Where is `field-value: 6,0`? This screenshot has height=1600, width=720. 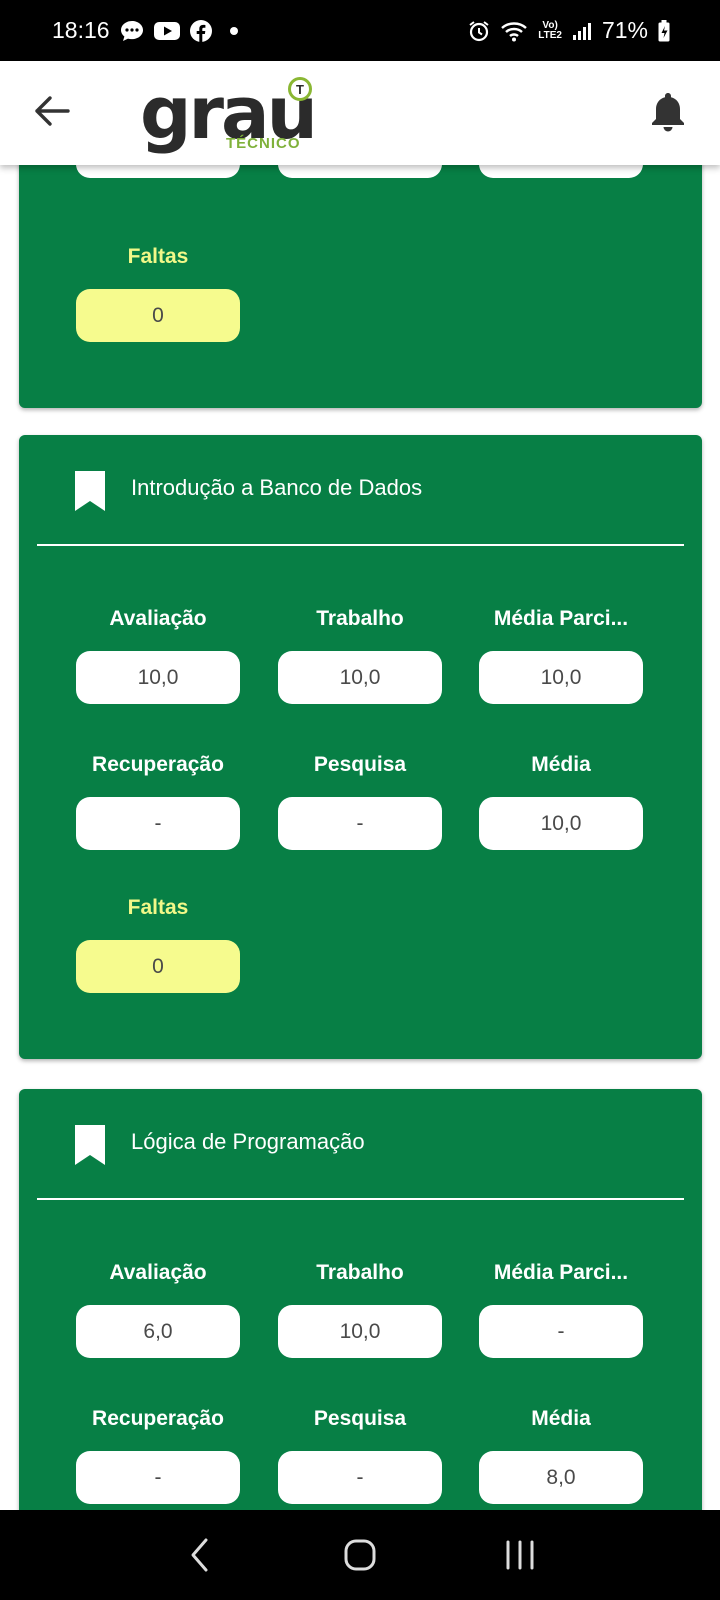
field-value: 6,0 is located at coordinates (158, 1331).